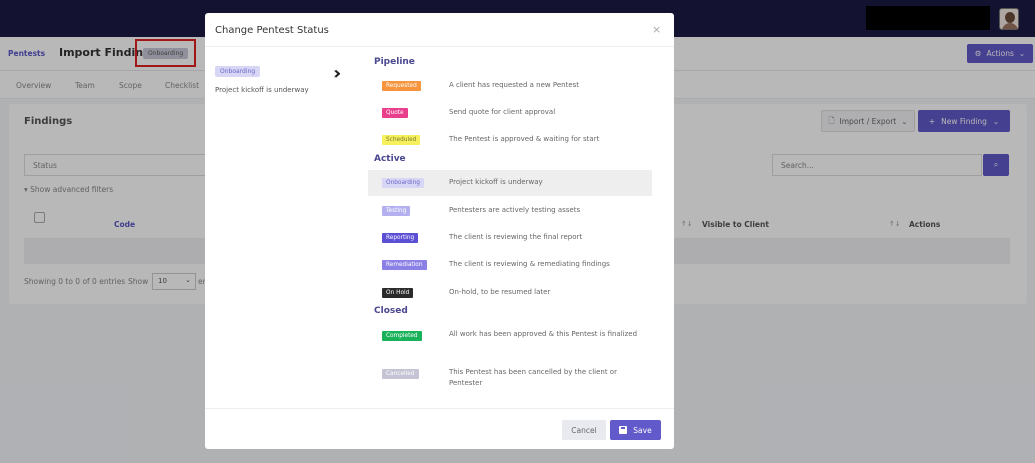 This screenshot has height=463, width=1035. What do you see at coordinates (502, 112) in the screenshot?
I see `status-description: Send quote for client approval` at bounding box center [502, 112].